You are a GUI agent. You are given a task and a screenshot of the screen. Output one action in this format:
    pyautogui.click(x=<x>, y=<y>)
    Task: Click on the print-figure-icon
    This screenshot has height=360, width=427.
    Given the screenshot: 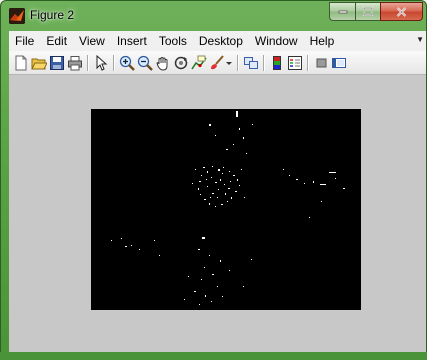 What is the action you would take?
    pyautogui.click(x=75, y=63)
    